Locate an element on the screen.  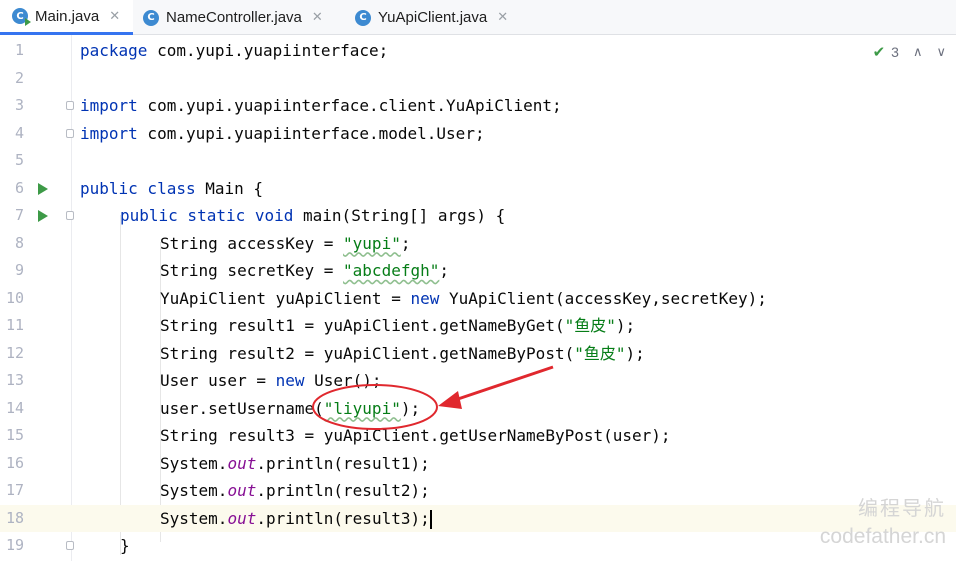
watermark-url: codefather.cn is located at coordinates (882, 536).